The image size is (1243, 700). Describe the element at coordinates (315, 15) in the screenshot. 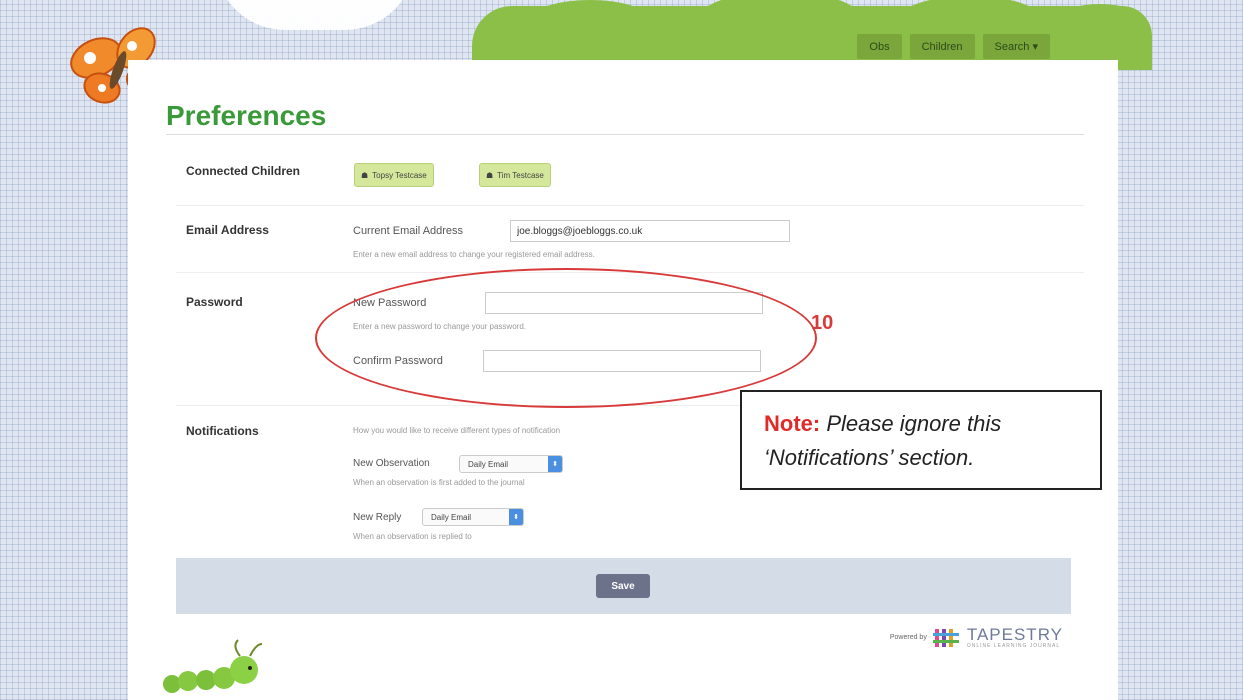

I see `cloud-decoration` at that location.